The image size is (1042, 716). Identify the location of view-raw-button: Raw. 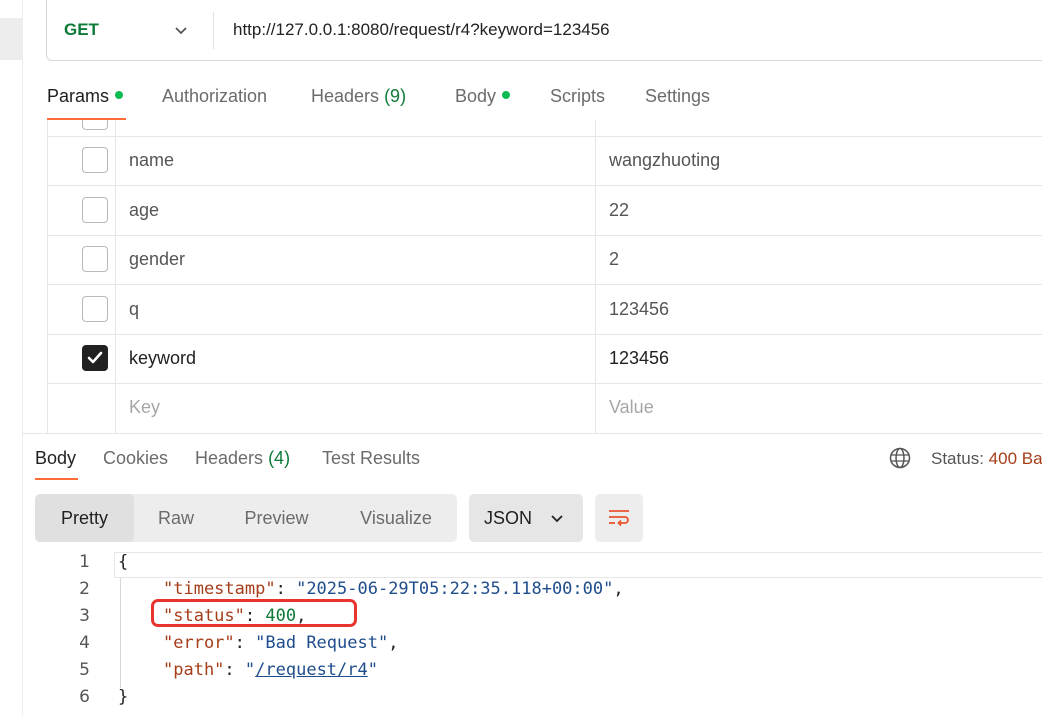
(176, 518).